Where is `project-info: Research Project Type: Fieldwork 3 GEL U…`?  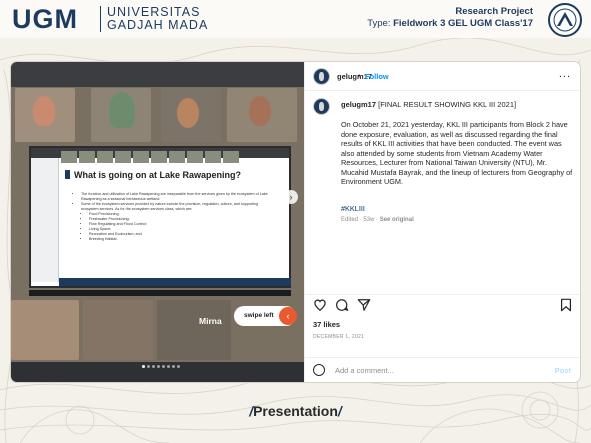
project-info: Research Project Type: Fieldwork 3 GEL U… is located at coordinates (450, 18).